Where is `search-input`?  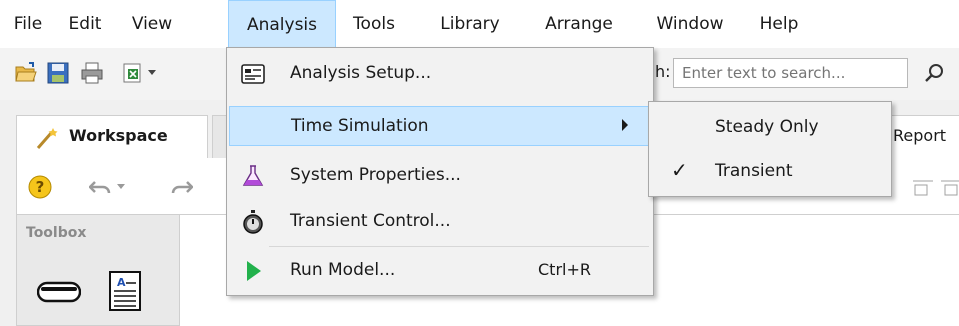
search-input is located at coordinates (790, 73).